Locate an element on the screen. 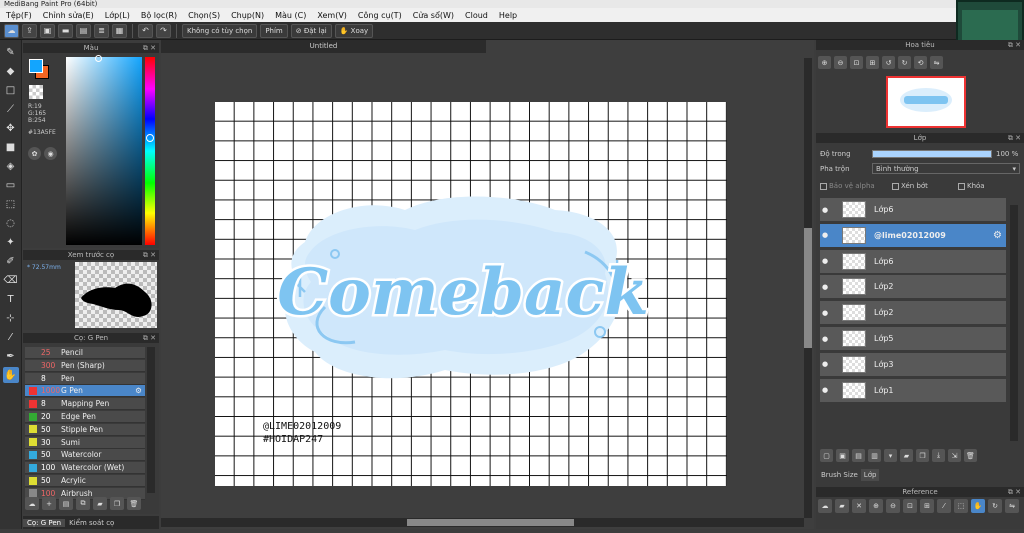 This screenshot has height=533, width=1024. layer-folder-icon: ▰ is located at coordinates (906, 455).